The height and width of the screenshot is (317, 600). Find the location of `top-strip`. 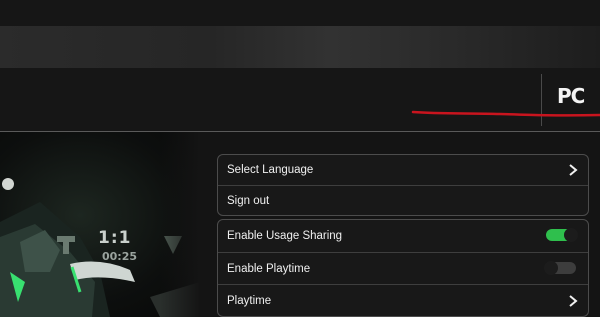

top-strip is located at coordinates (300, 13).